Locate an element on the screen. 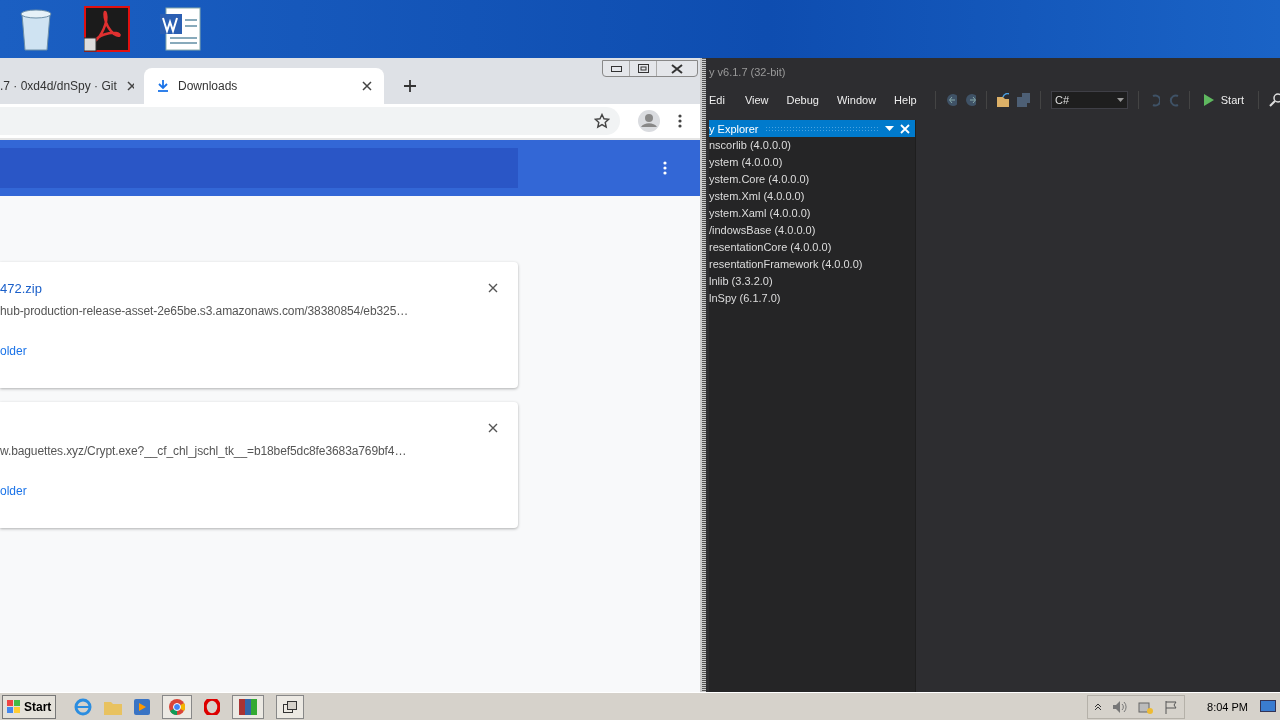 Image resolution: width=1280 pixels, height=720 pixels. flag-icon is located at coordinates (1171, 706).